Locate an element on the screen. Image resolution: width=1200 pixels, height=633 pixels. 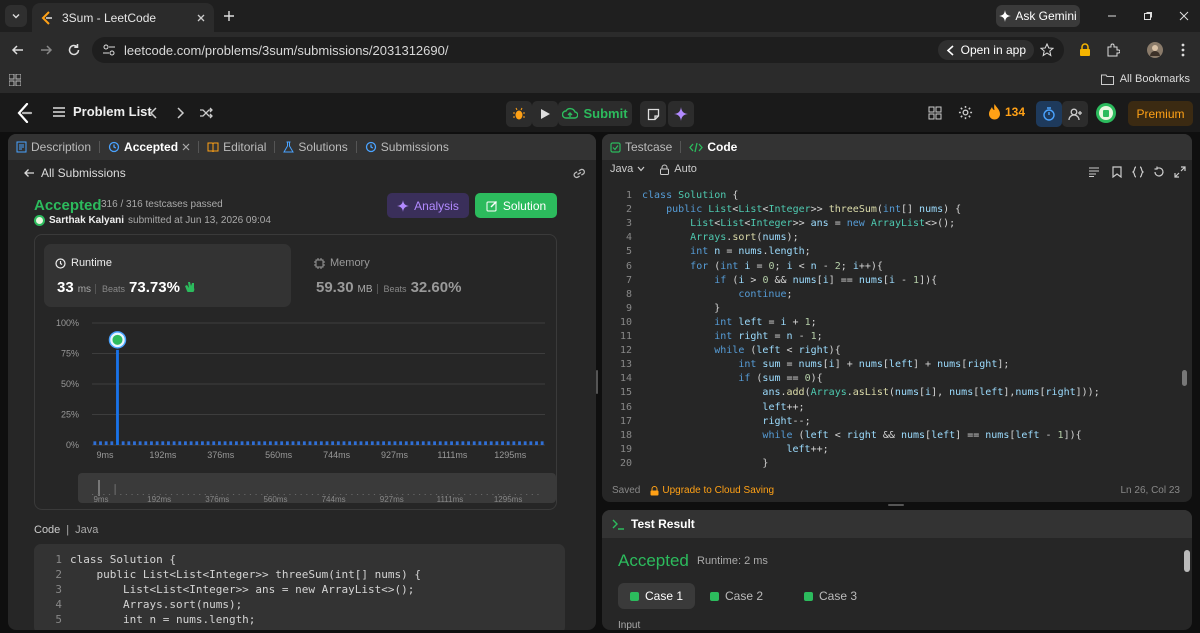
memory-card: Memory 59.30 MB Beats 32.60% is located at coordinates (426, 275).